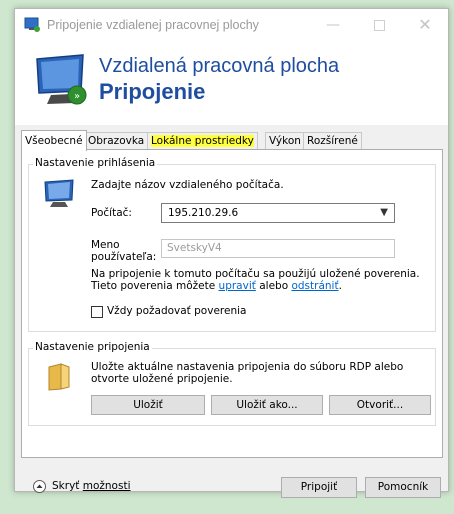  I want to click on tab-local-resources: Lokálne prostriedky, so click(202, 140).